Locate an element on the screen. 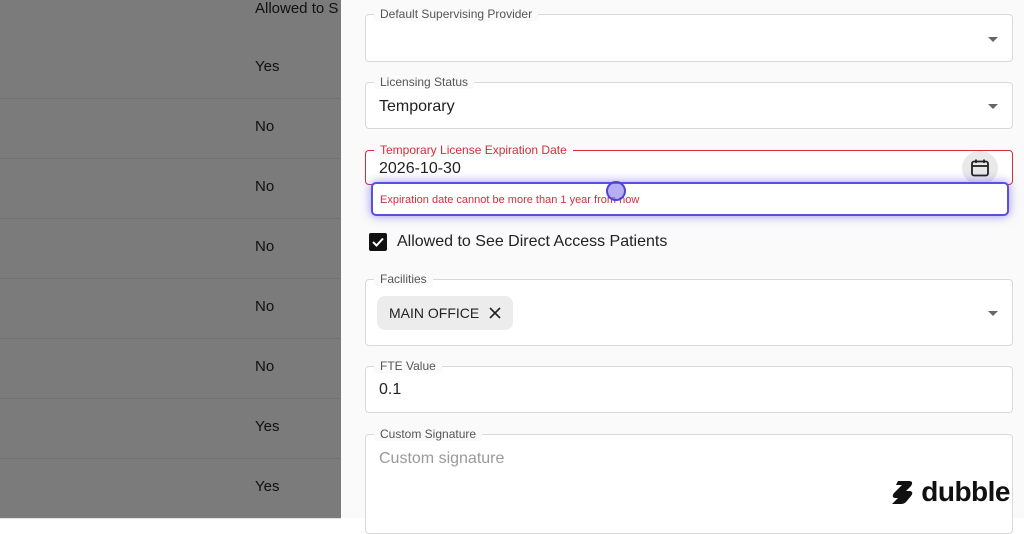  field-label: Custom Signature is located at coordinates (428, 434).